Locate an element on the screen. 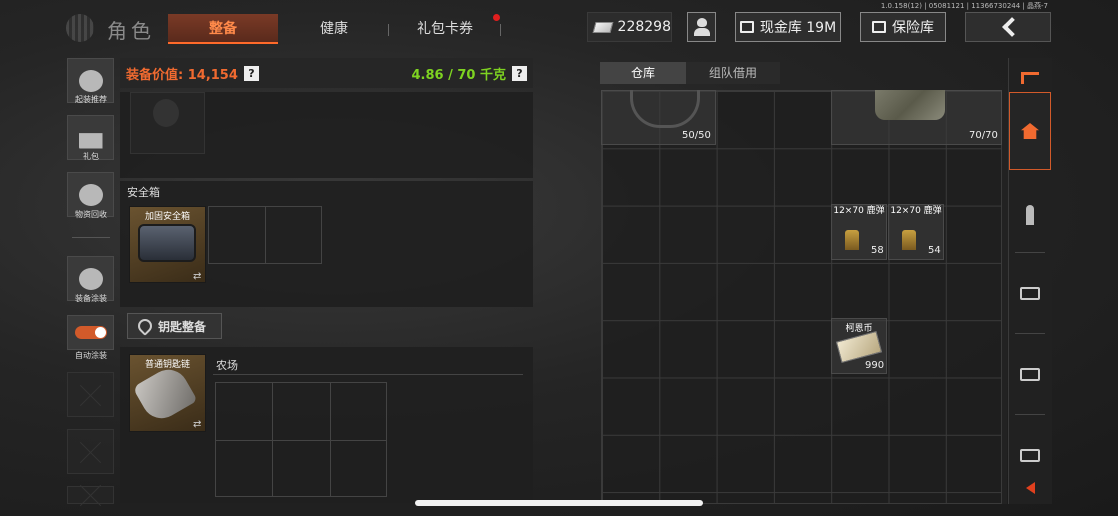 This screenshot has height=516, width=1118. key-grid is located at coordinates (301, 439).